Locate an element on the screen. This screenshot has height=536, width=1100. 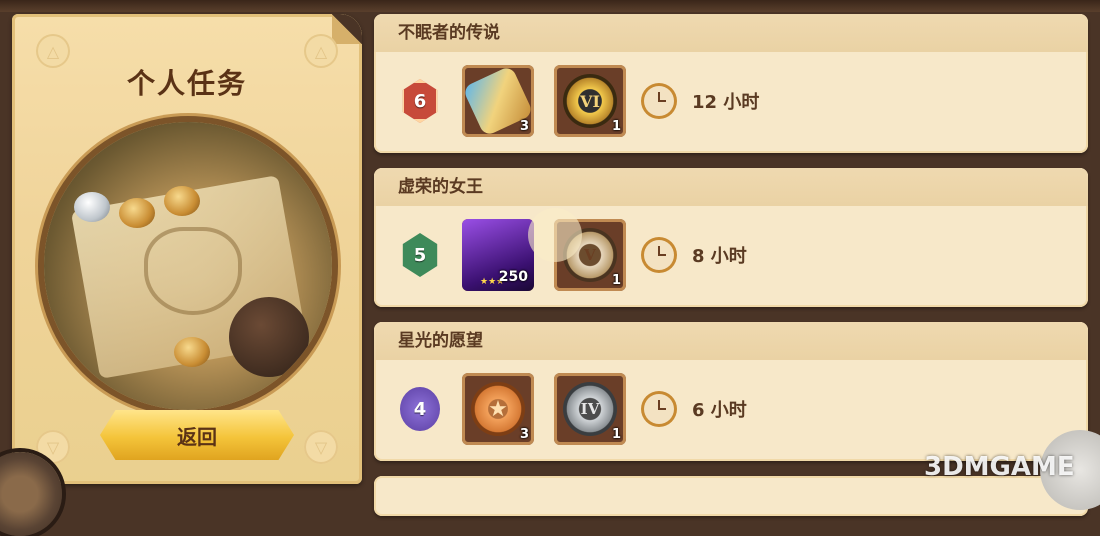
reward-slot: ★ 3 is located at coordinates (498, 409).